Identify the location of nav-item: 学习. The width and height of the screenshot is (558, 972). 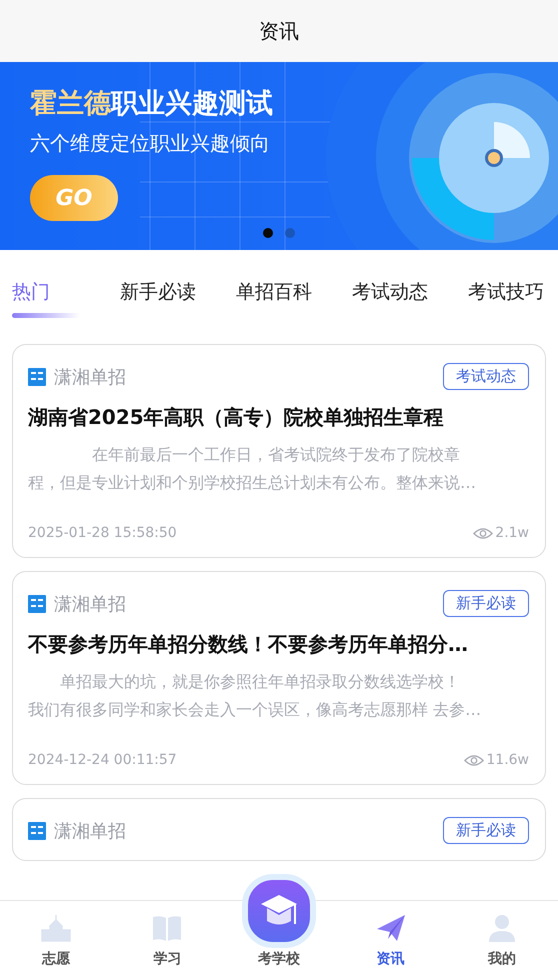
(167, 940).